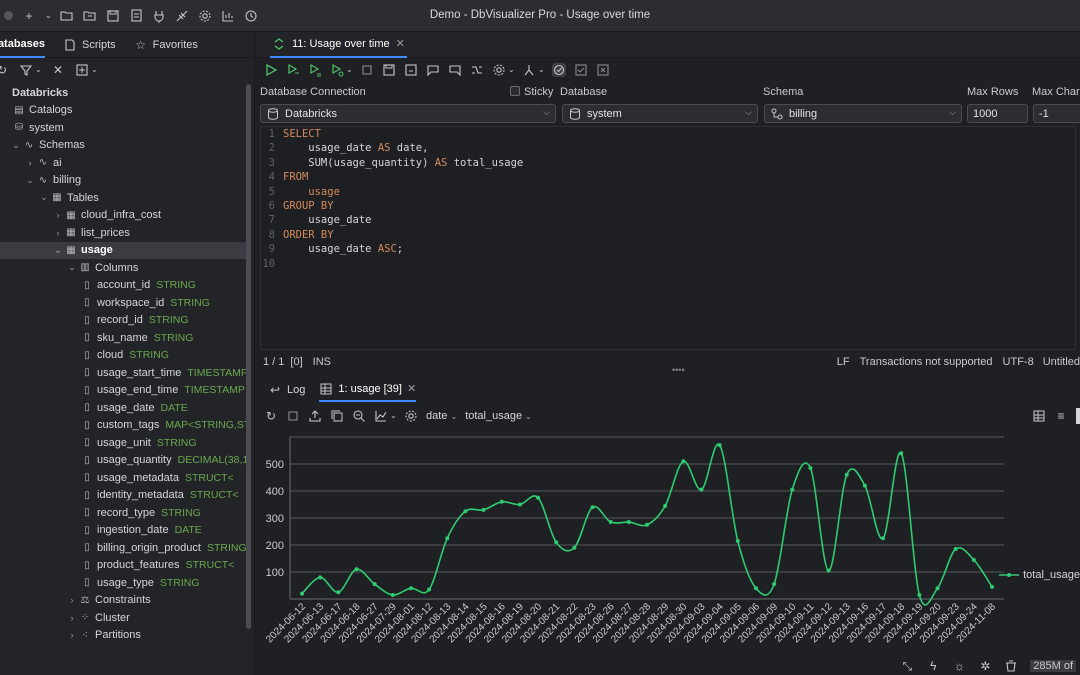 The height and width of the screenshot is (675, 1080). I want to click on tree-node: ▯ usage_unit STRING, so click(123, 443).